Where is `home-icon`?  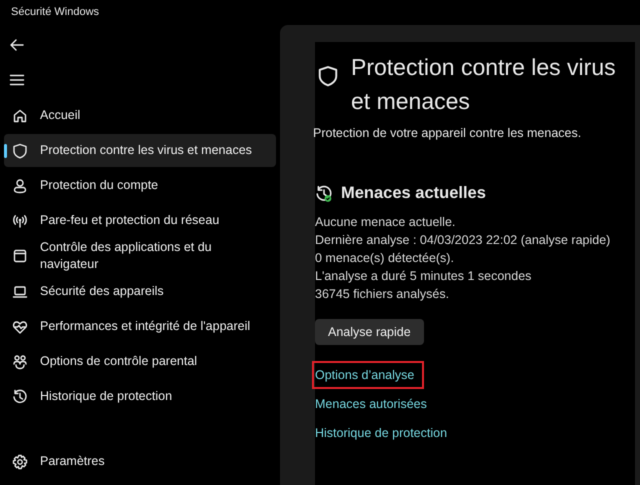
home-icon is located at coordinates (20, 116).